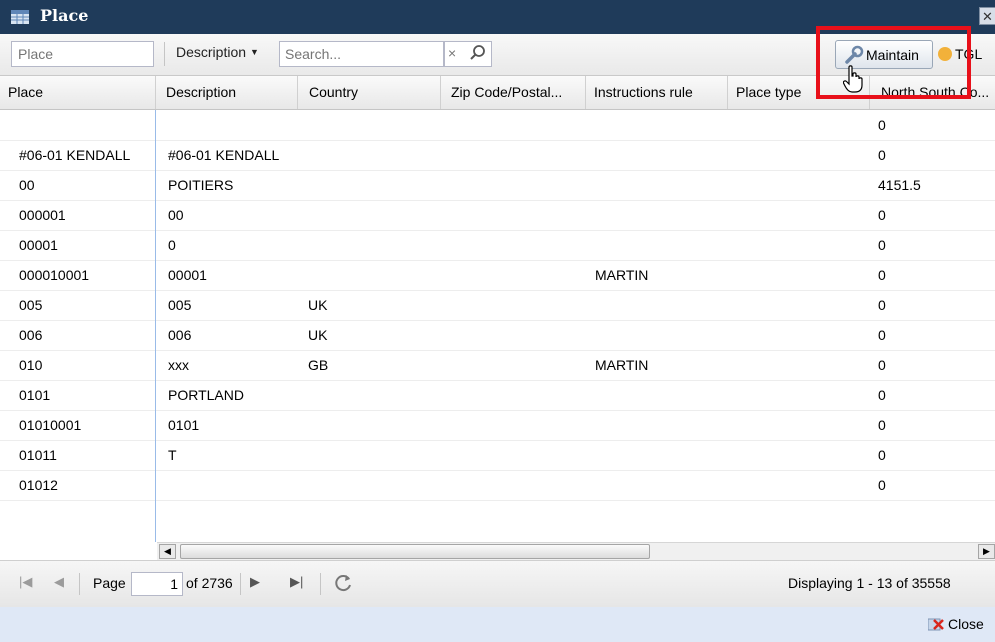 The width and height of the screenshot is (995, 642). Describe the element at coordinates (497, 275) in the screenshot. I see `table-row: 000010001 00001 MARTIN 0` at that location.